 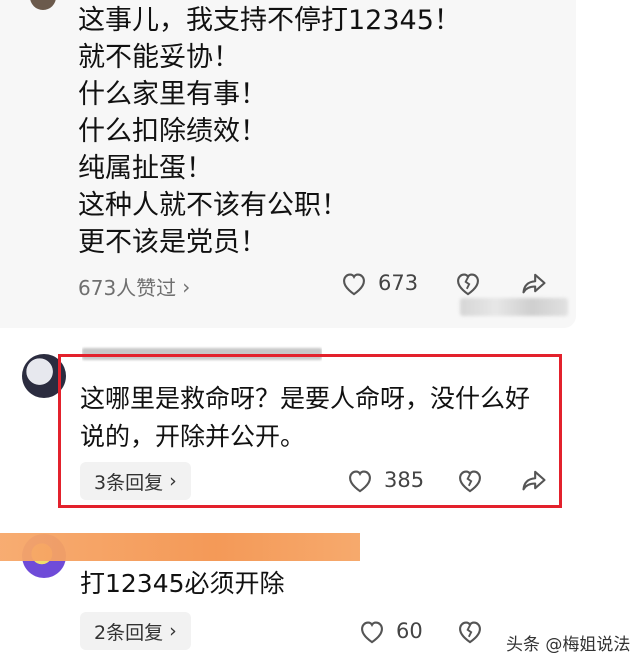 What do you see at coordinates (172, 242) in the screenshot?
I see `post-line: 更不该是党员！` at bounding box center [172, 242].